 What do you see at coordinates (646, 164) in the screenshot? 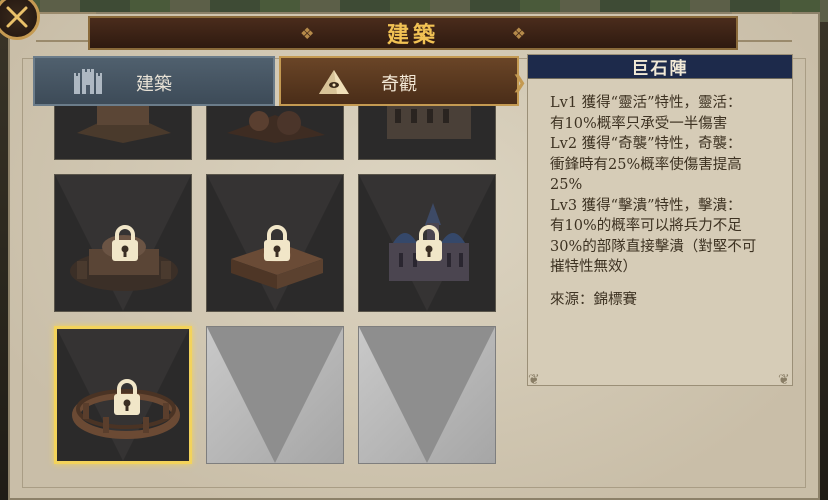
I see `description-line: 衝鋒時有25%概率使傷害提高` at bounding box center [646, 164].